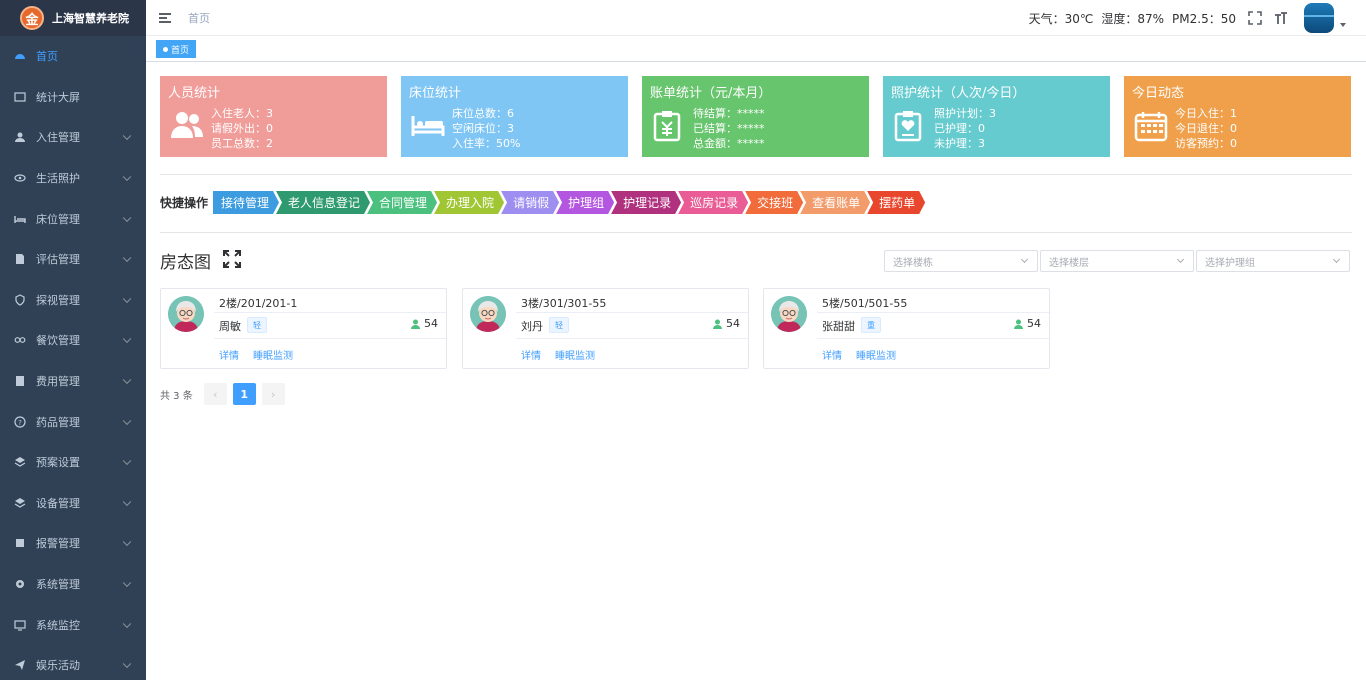  Describe the element at coordinates (1206, 143) in the screenshot. I see `stat-line: 访客预约：0` at that location.